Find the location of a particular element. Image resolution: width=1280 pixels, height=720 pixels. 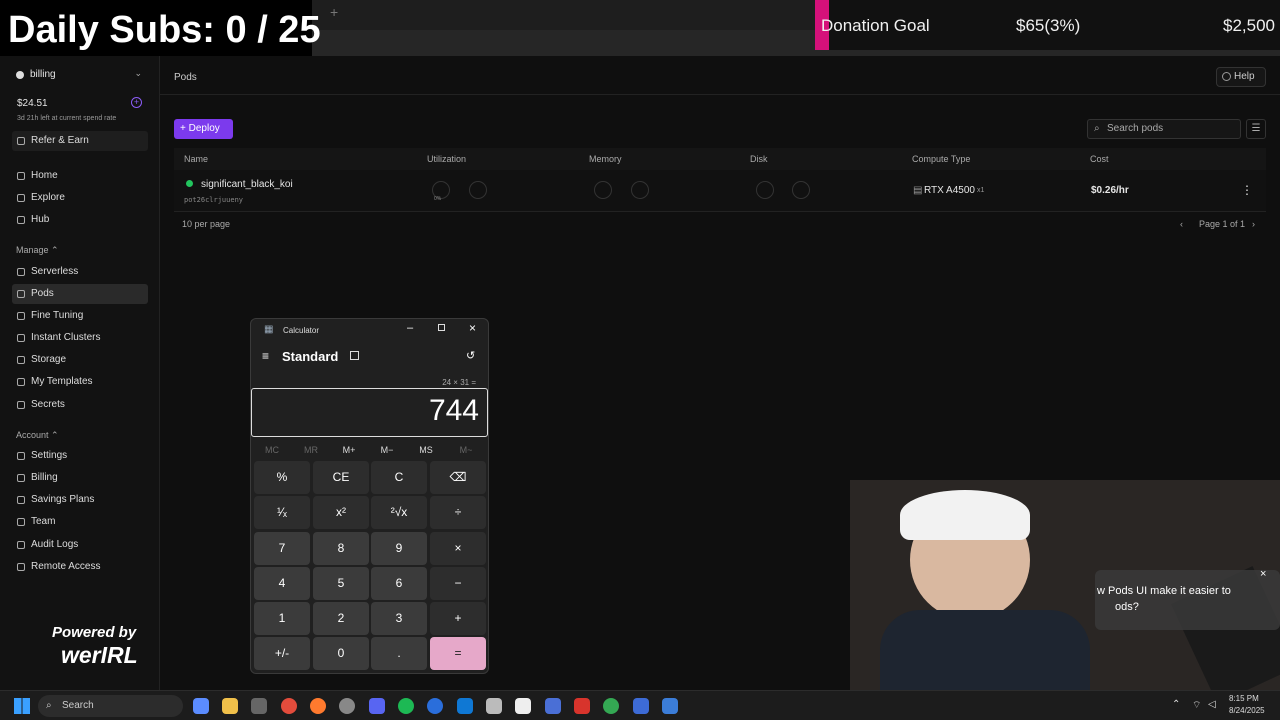

minimize-icon: – is located at coordinates (410, 328).